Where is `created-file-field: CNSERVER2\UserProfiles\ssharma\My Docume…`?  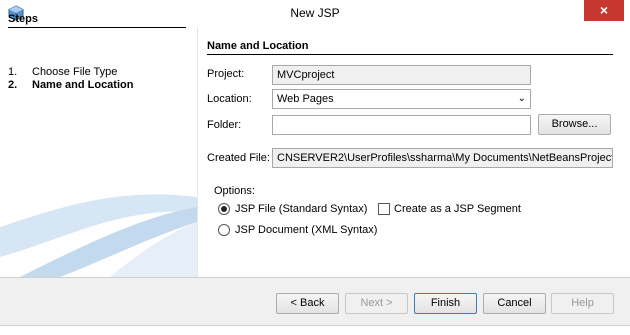
created-file-field: CNSERVER2\UserProfiles\ssharma\My Docume… is located at coordinates (442, 158).